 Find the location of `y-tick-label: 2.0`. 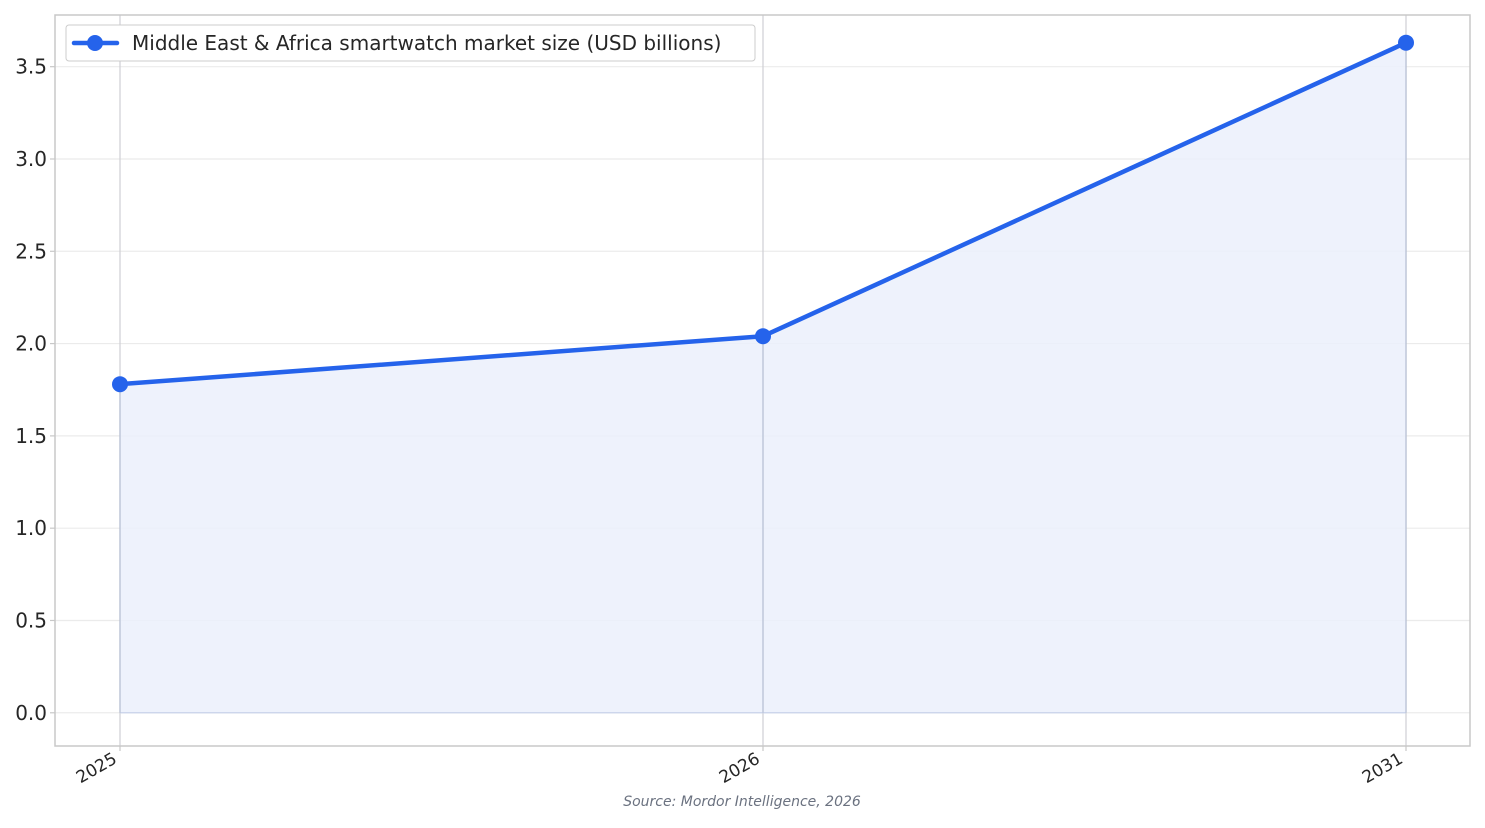

y-tick-label: 2.0 is located at coordinates (31, 344).